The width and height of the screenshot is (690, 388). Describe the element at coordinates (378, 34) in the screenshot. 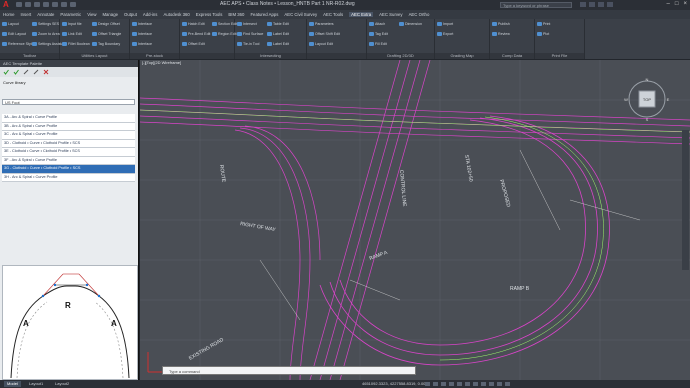

I see `ribbon-button: Tag Edit` at that location.